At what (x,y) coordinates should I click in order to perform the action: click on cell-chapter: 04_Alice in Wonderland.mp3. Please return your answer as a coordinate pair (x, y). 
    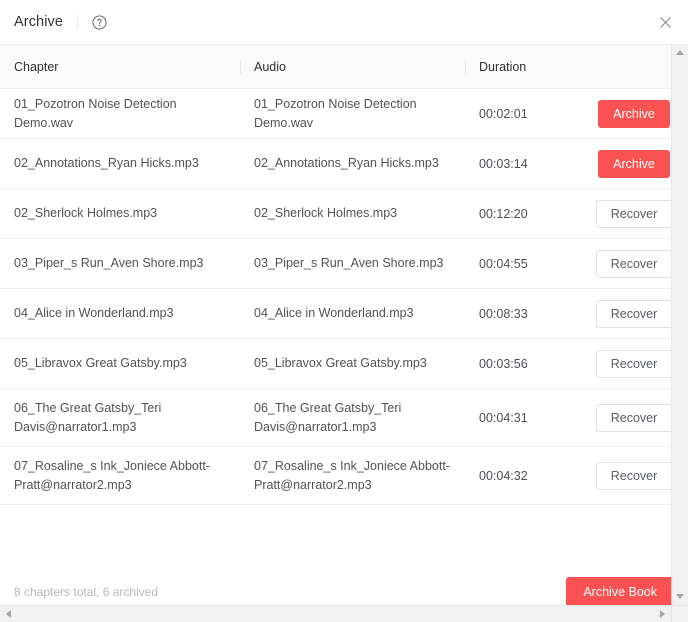
    Looking at the image, I should click on (120, 313).